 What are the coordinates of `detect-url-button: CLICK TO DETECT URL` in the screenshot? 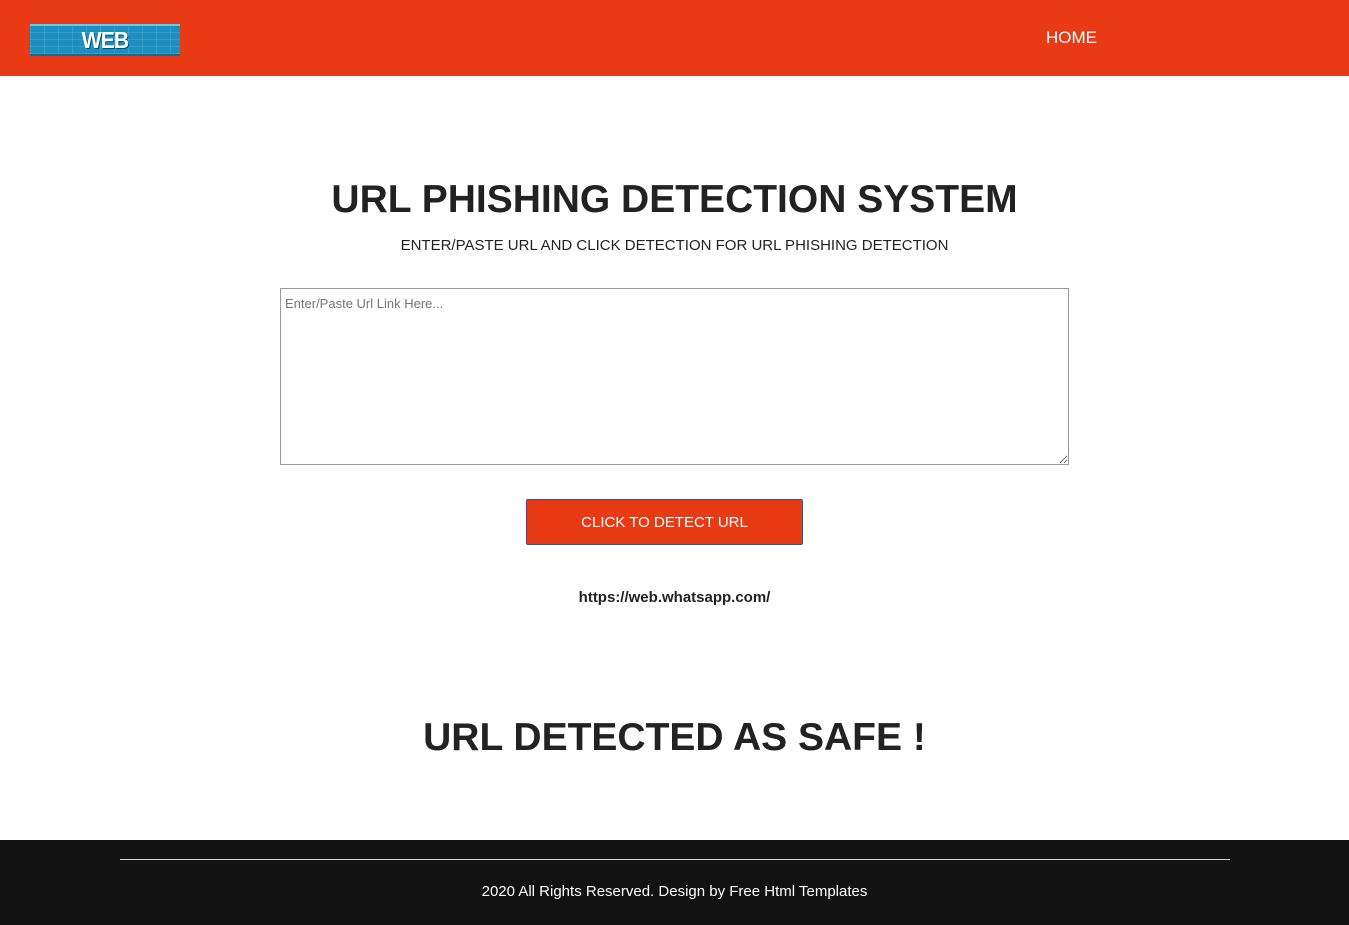 It's located at (664, 522).